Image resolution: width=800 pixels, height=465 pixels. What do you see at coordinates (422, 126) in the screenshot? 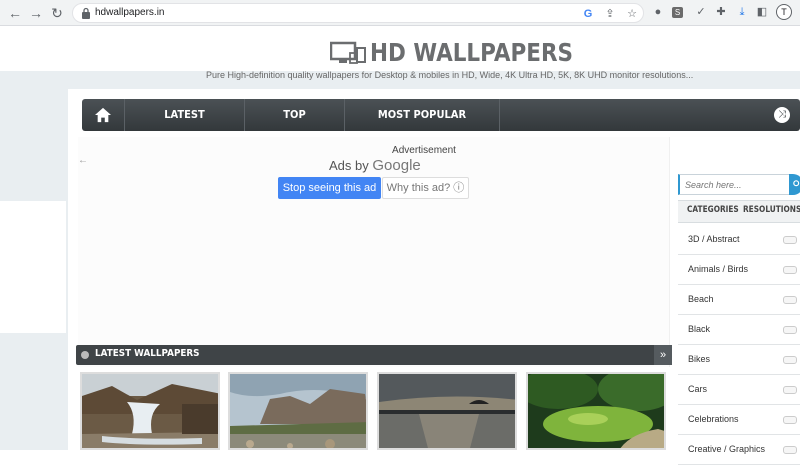
I see `nav-most-popular: MOST POPULAR WALLPAPERS` at bounding box center [422, 126].